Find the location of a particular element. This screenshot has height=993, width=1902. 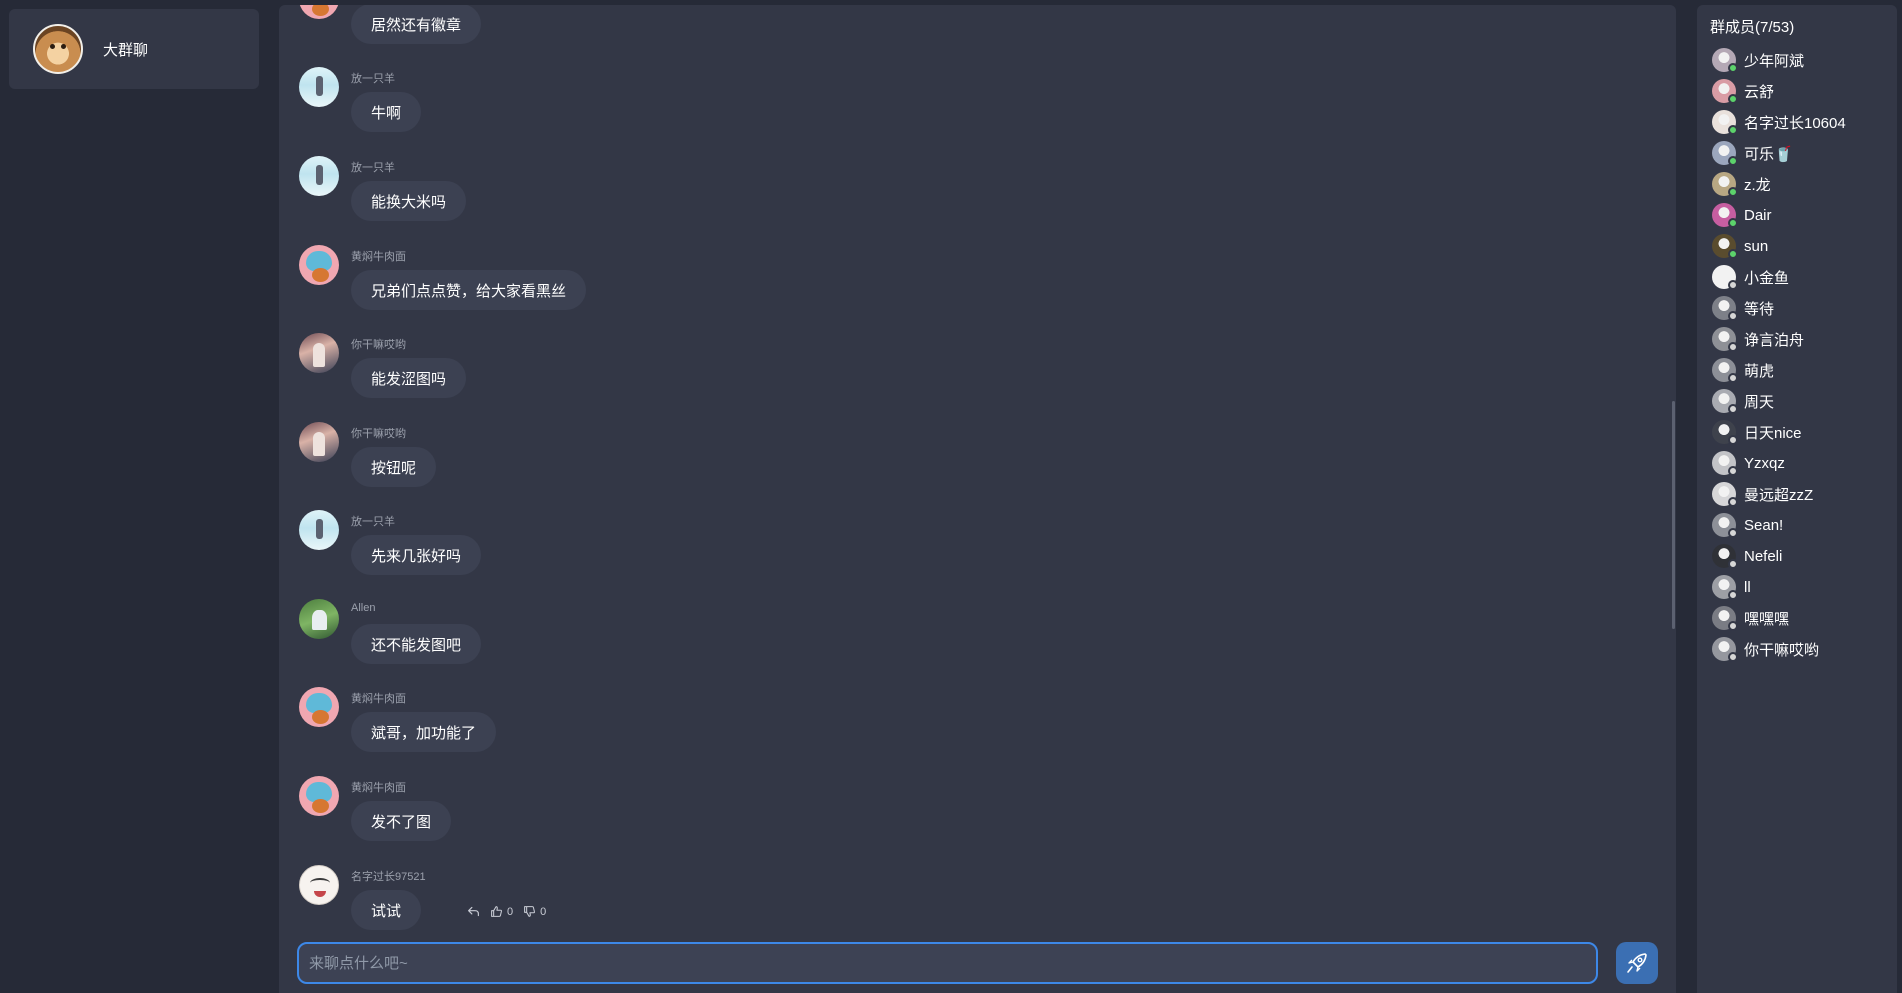

dislike-count: 0 is located at coordinates (543, 911).